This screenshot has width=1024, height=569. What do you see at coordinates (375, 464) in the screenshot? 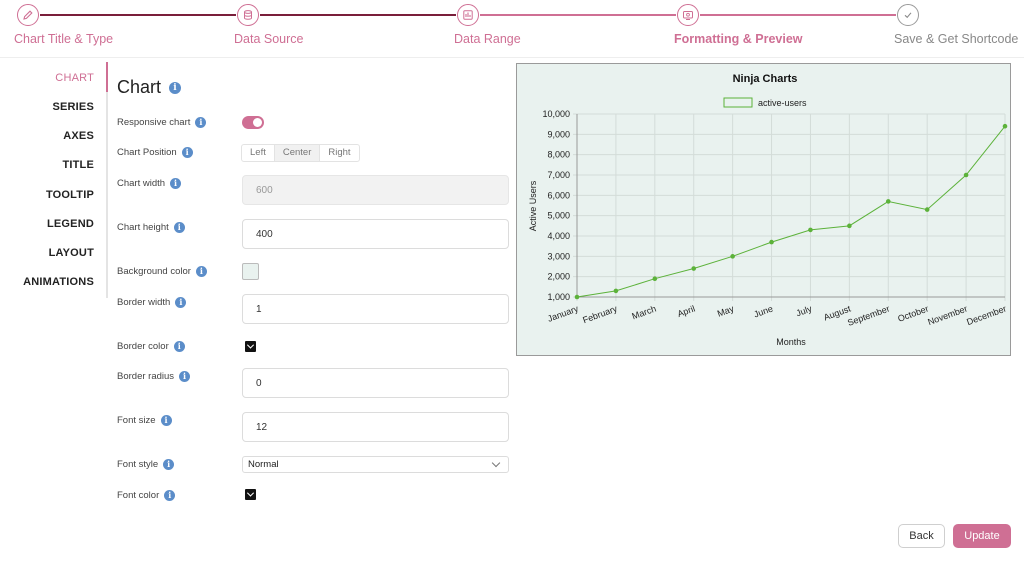
I see `font-style-select: Normal` at bounding box center [375, 464].